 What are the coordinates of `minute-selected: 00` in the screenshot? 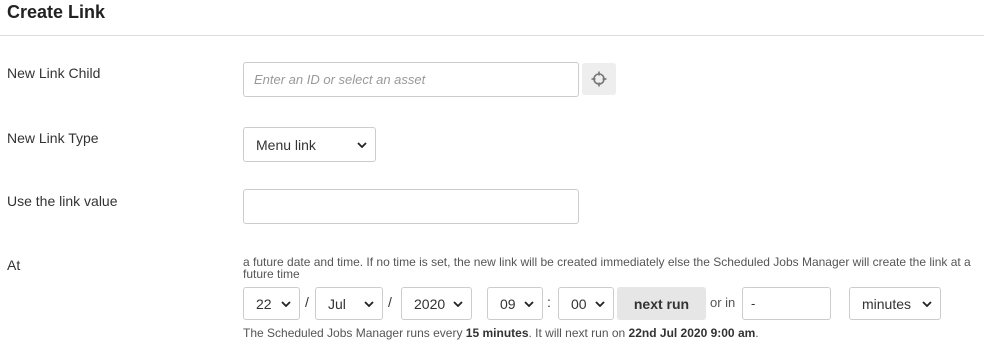 It's located at (579, 303).